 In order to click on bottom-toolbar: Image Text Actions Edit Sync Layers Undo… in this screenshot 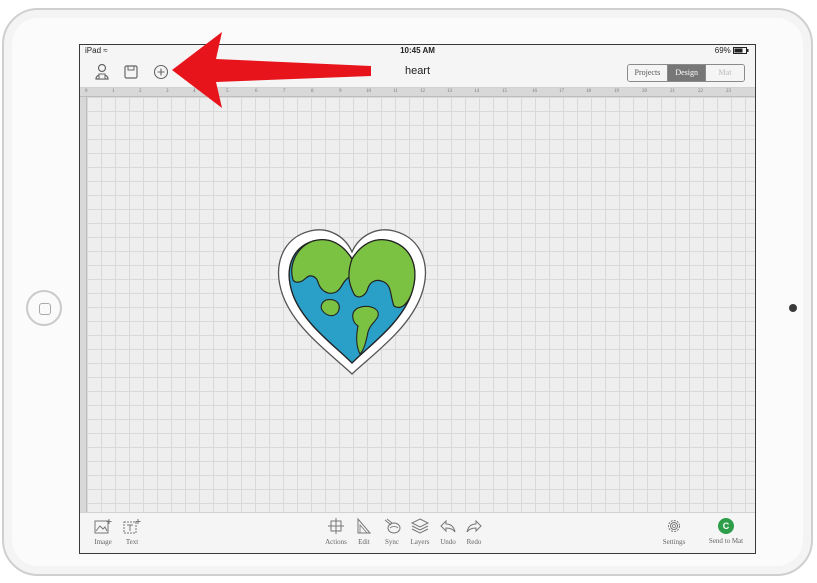, I will do `click(417, 532)`.